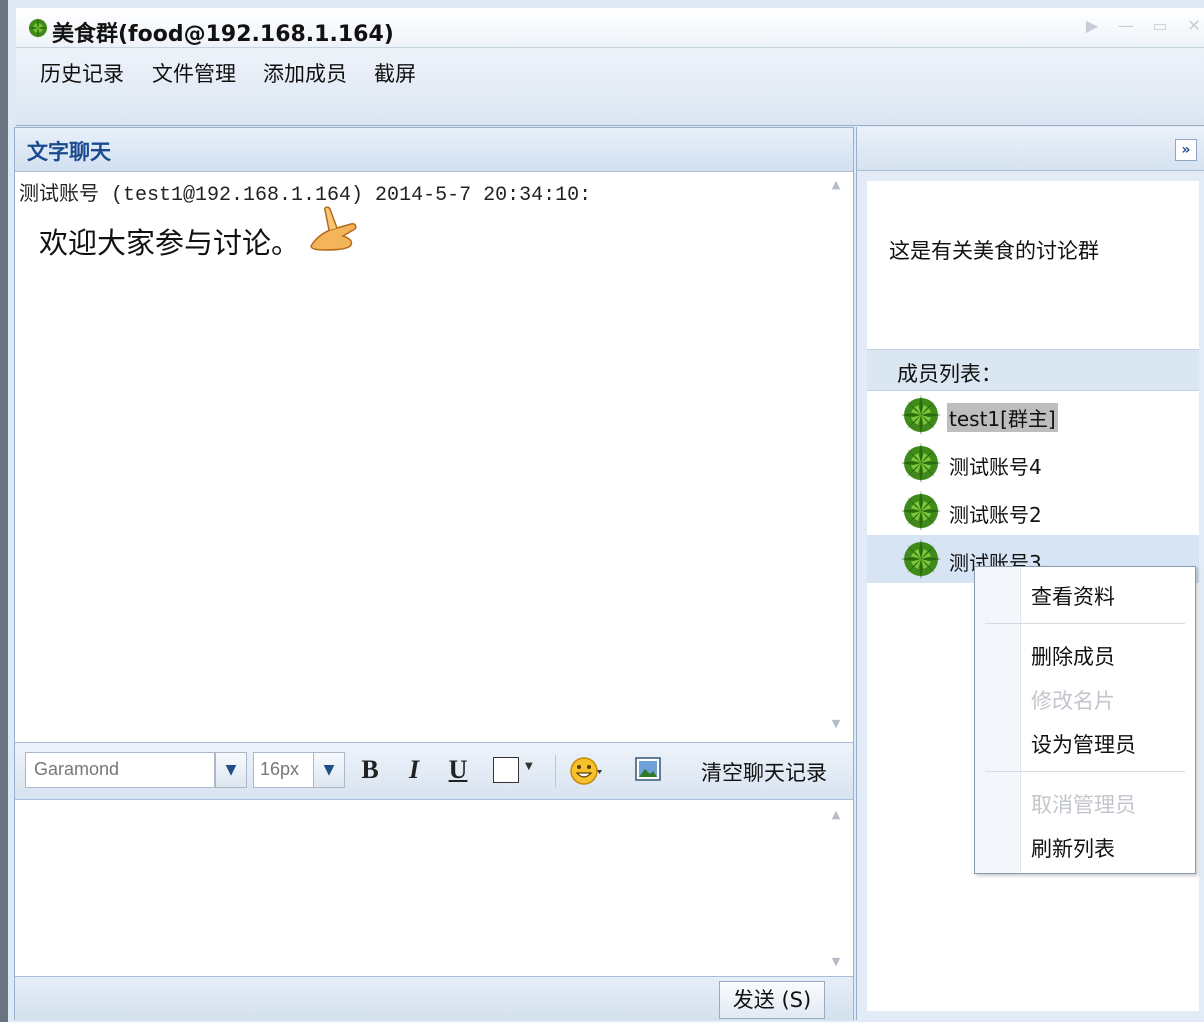 The height and width of the screenshot is (1022, 1204). Describe the element at coordinates (305, 73) in the screenshot. I see `menu-add-member: 添加成员` at that location.